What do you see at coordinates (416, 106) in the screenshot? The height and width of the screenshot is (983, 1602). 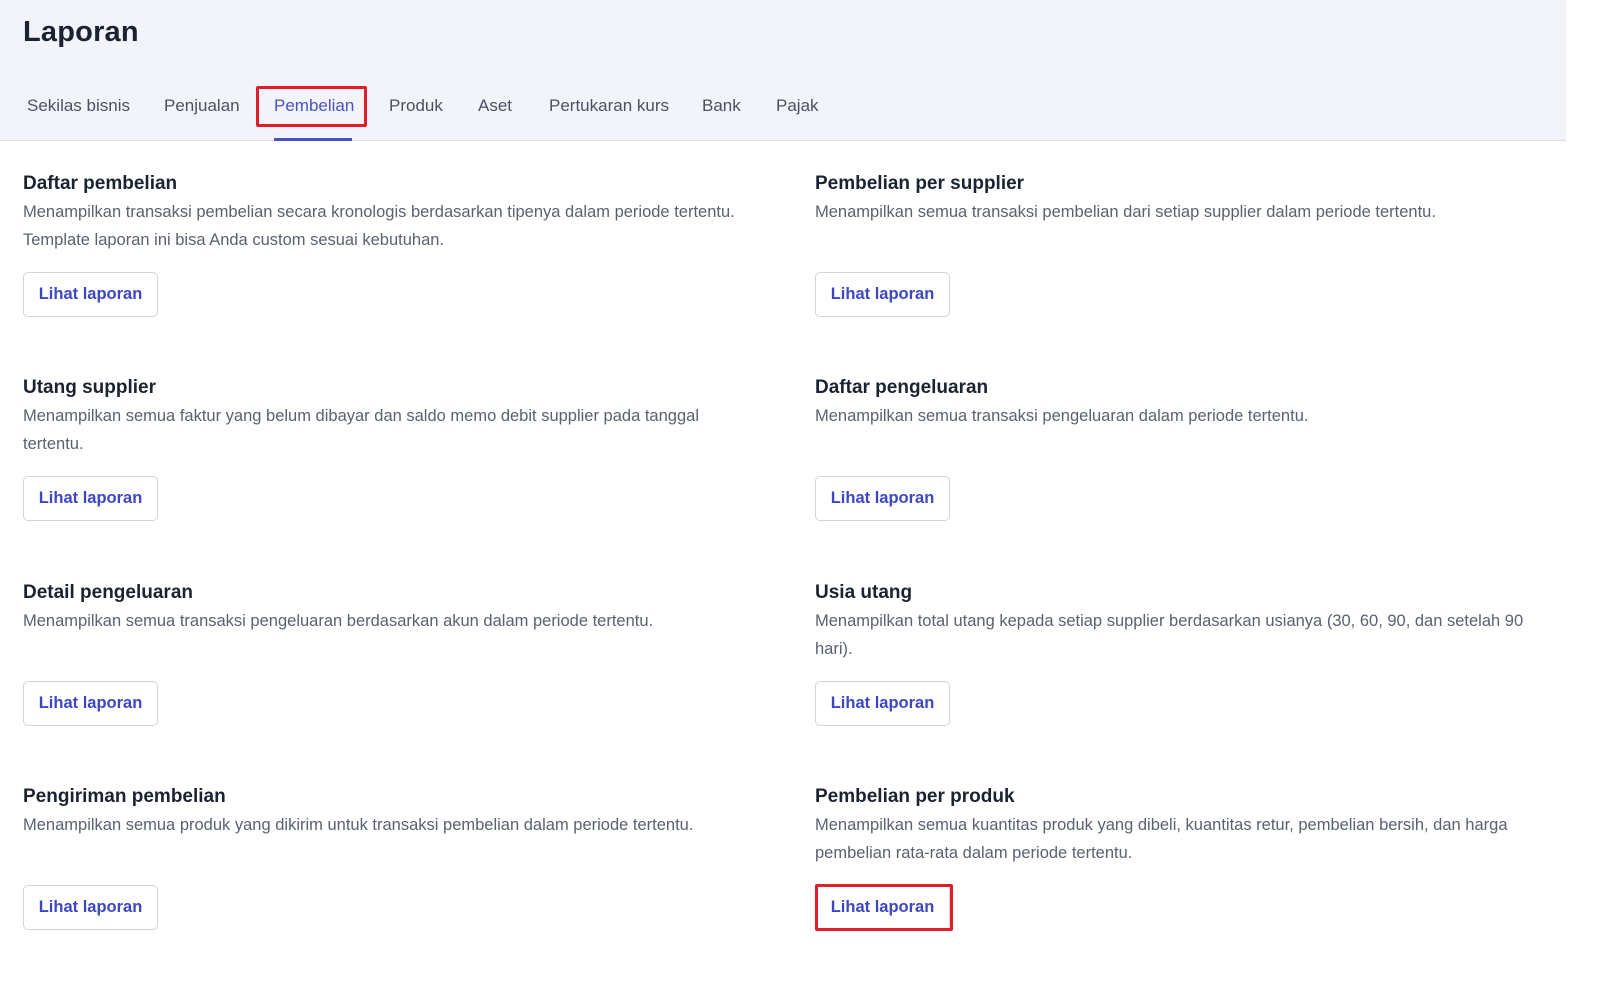 I see `tab-produk: Produk` at bounding box center [416, 106].